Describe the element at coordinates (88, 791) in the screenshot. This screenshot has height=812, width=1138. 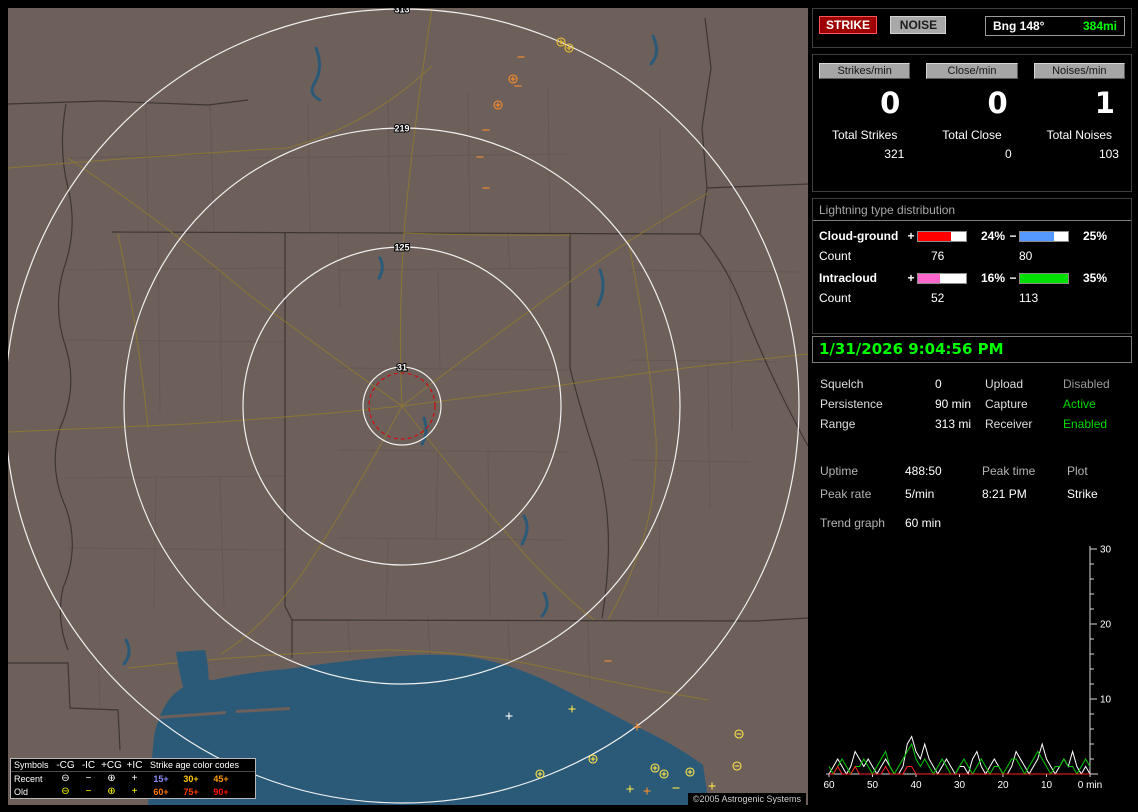
I see `minus-icon: −` at that location.